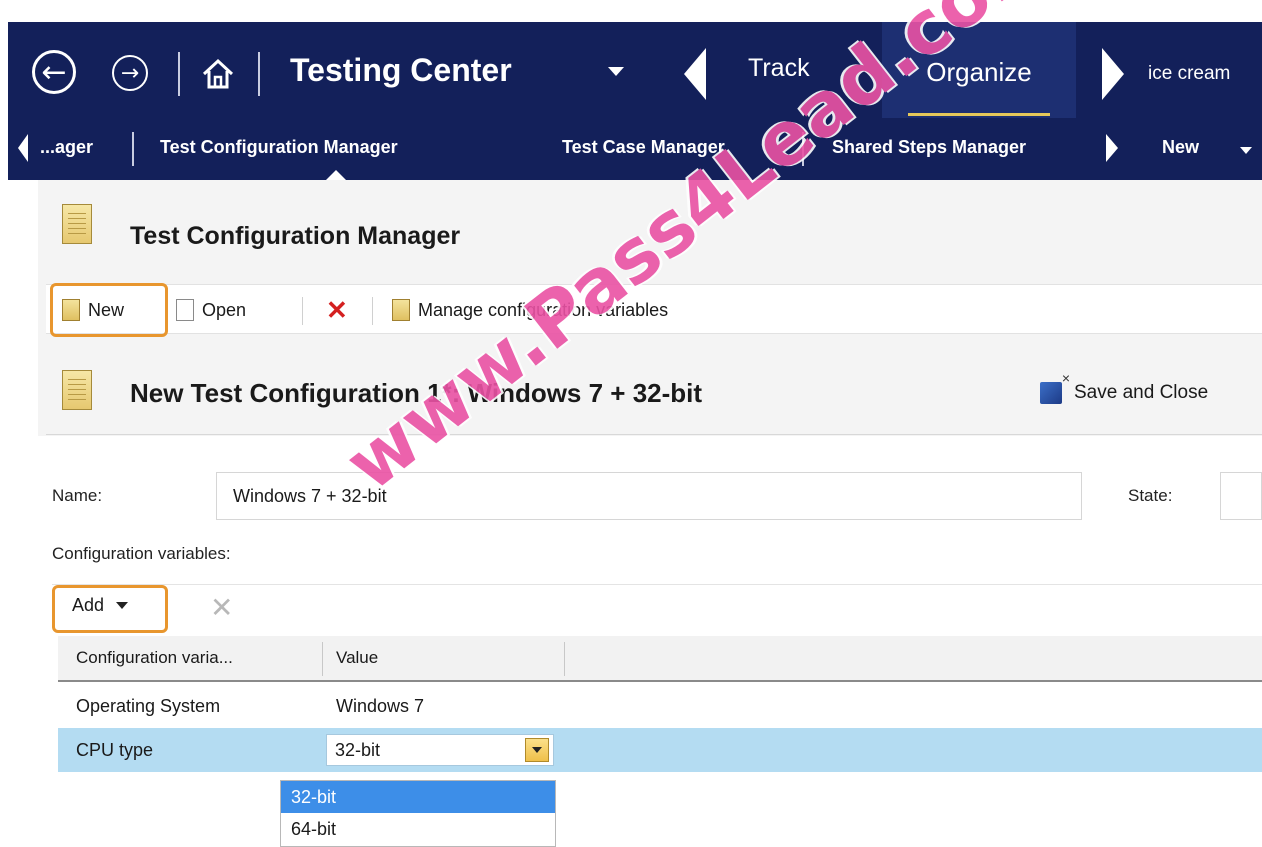 The width and height of the screenshot is (1262, 847). Describe the element at coordinates (401, 70) in the screenshot. I see `app-title: Testing Center` at that location.